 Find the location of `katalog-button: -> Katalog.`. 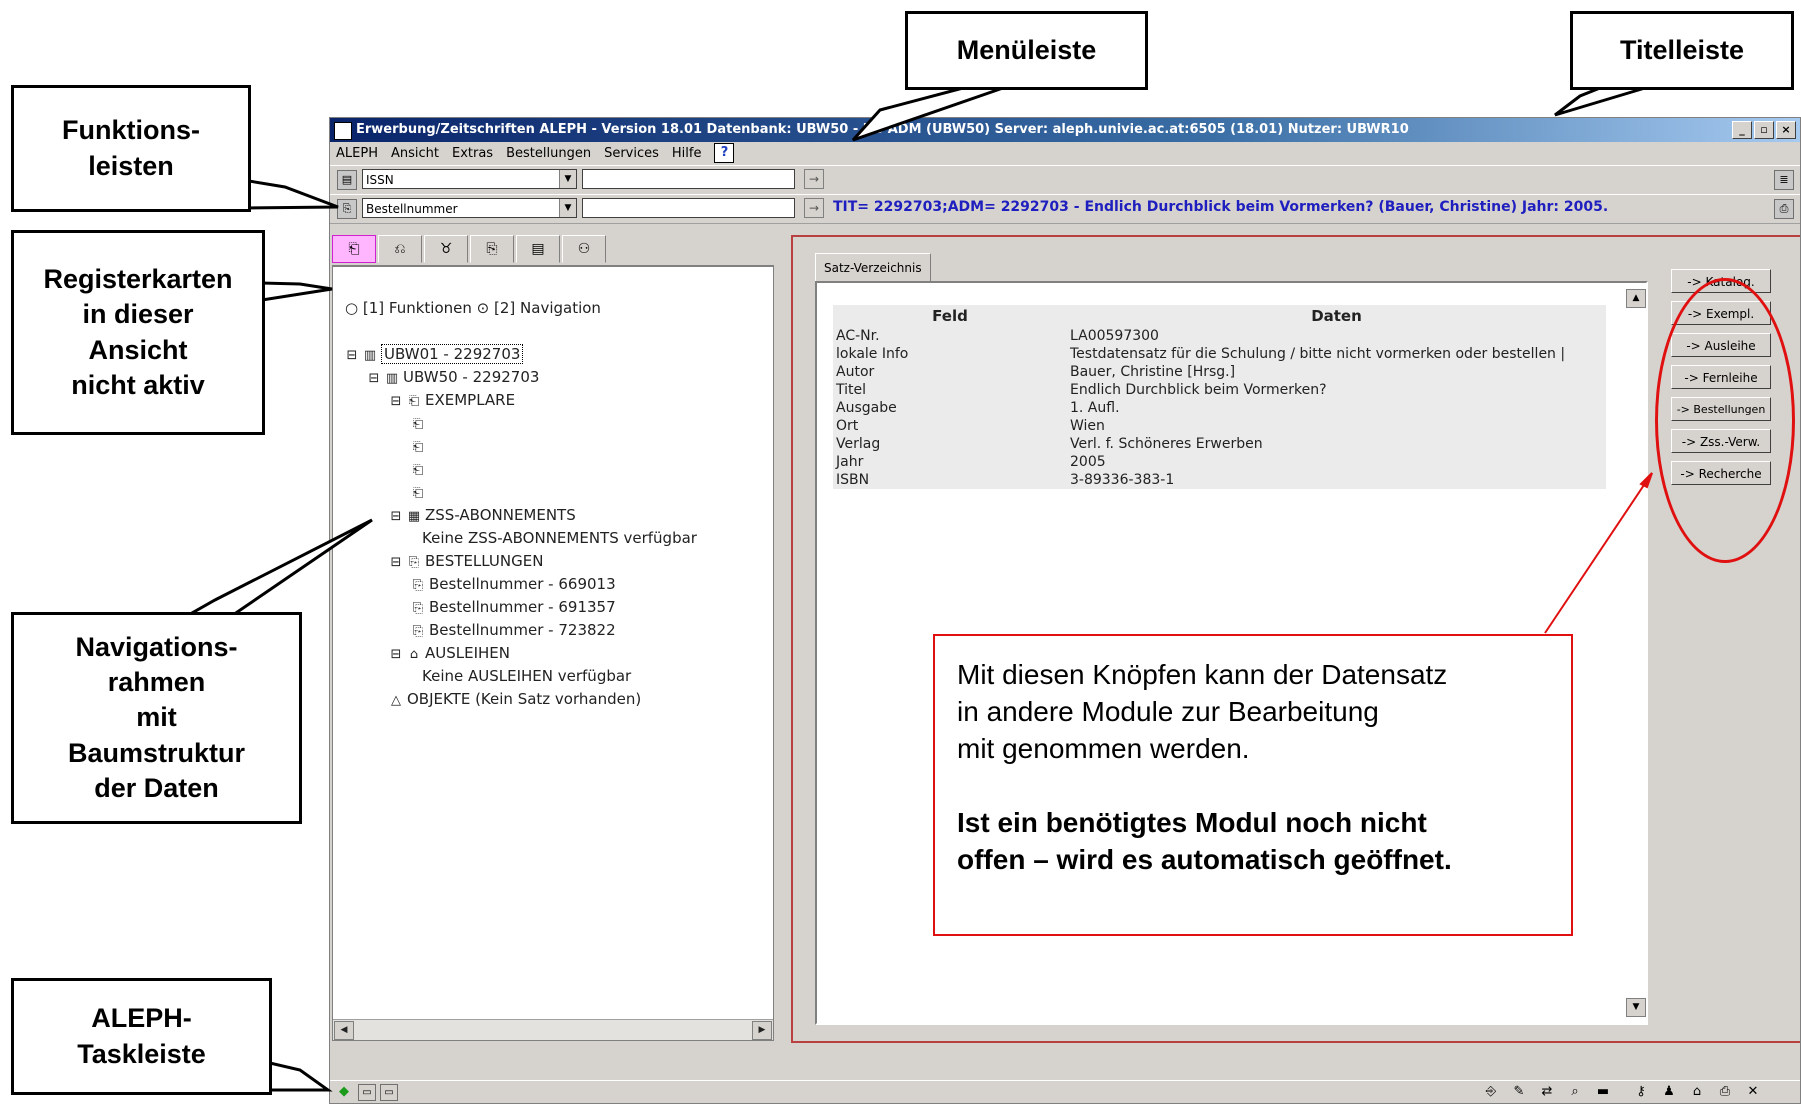

katalog-button: -> Katalog. is located at coordinates (1721, 281).